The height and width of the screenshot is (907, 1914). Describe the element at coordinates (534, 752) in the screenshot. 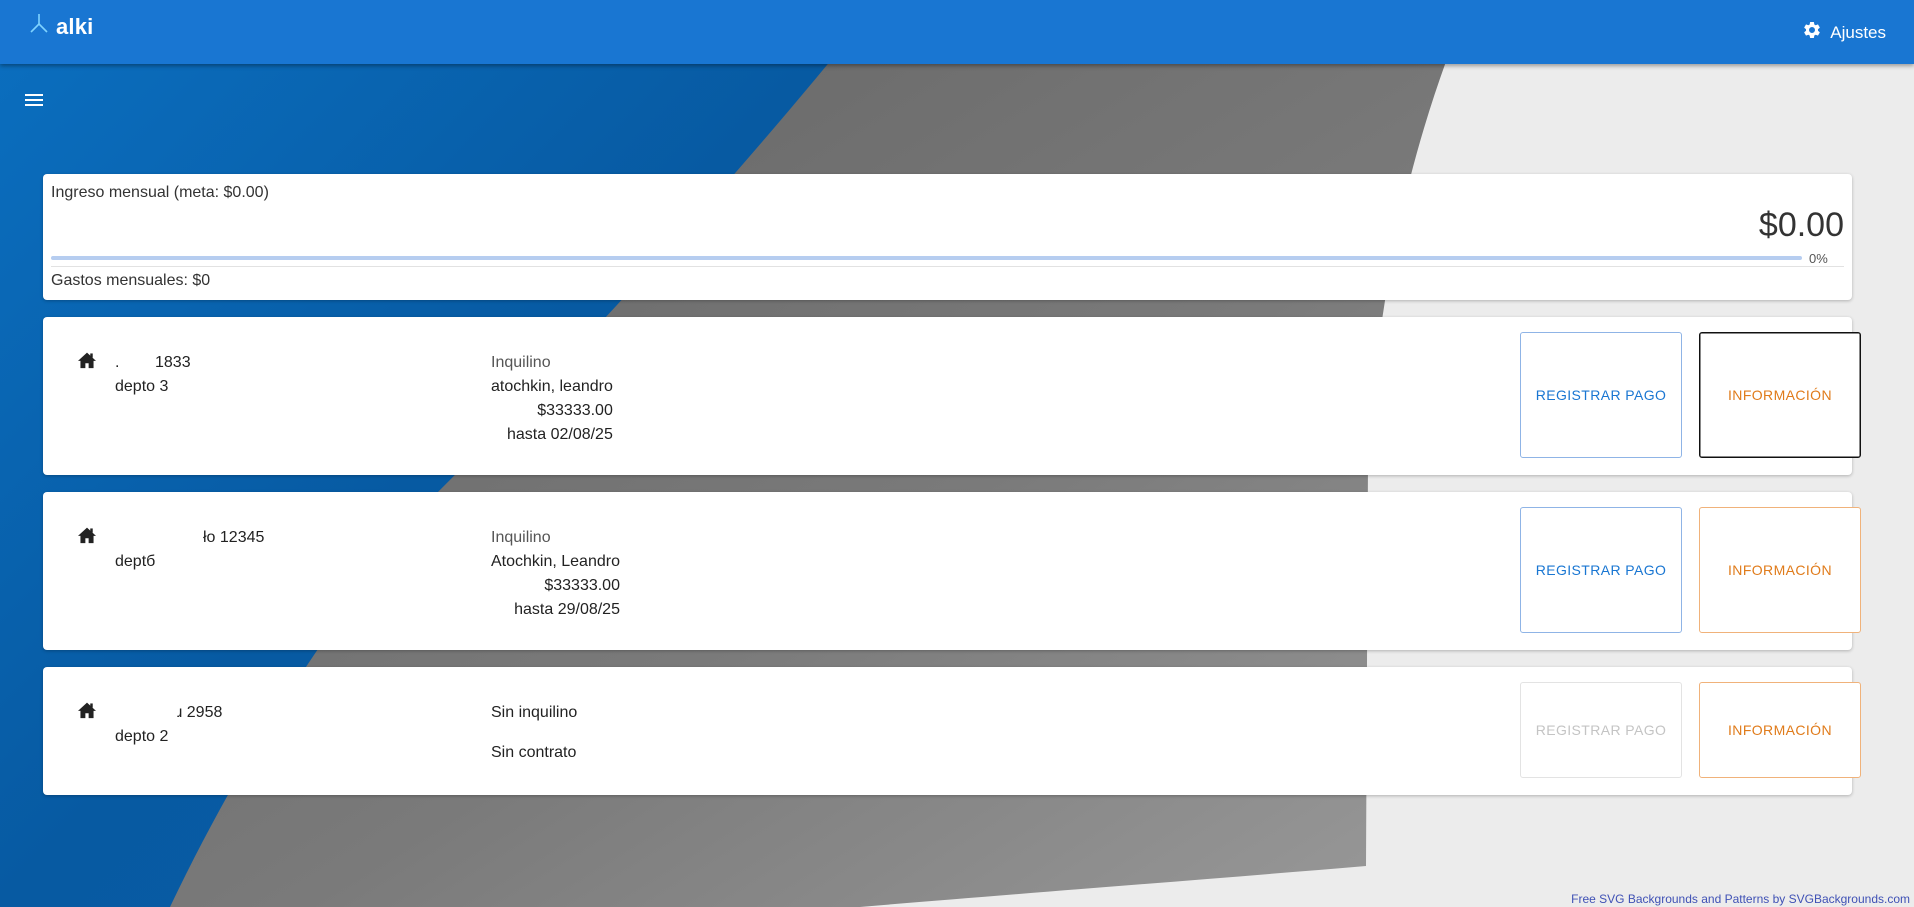

I see `no-contract-label: Sin contrato` at that location.